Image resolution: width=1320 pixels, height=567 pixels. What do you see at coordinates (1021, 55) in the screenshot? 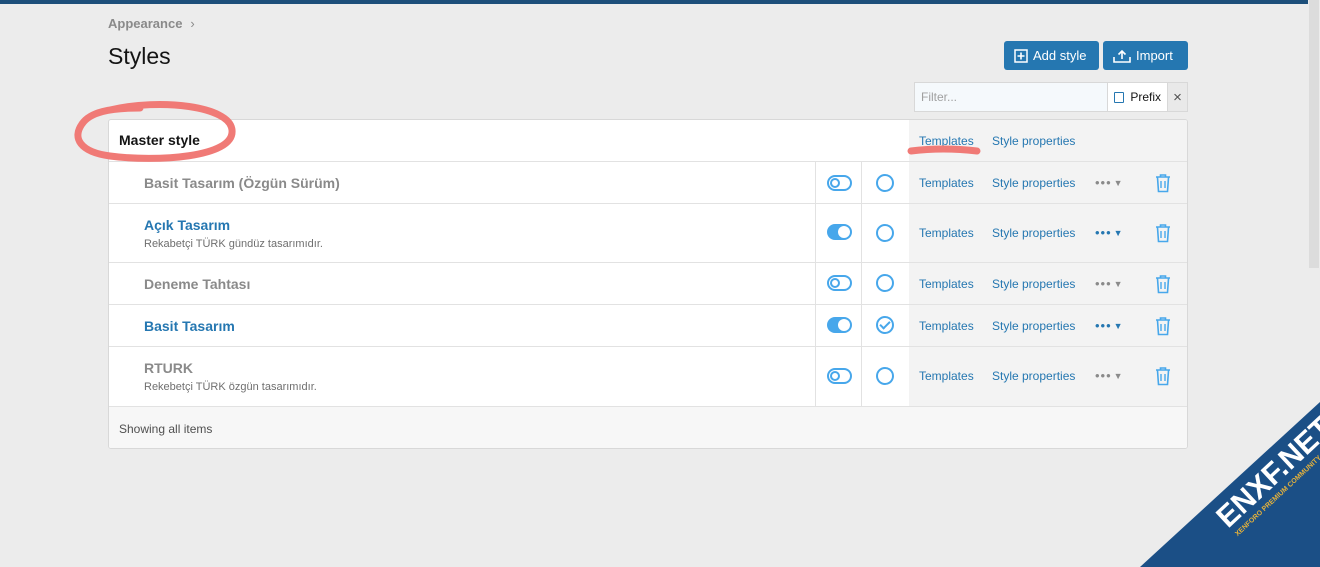
I see `plus-square-icon` at bounding box center [1021, 55].